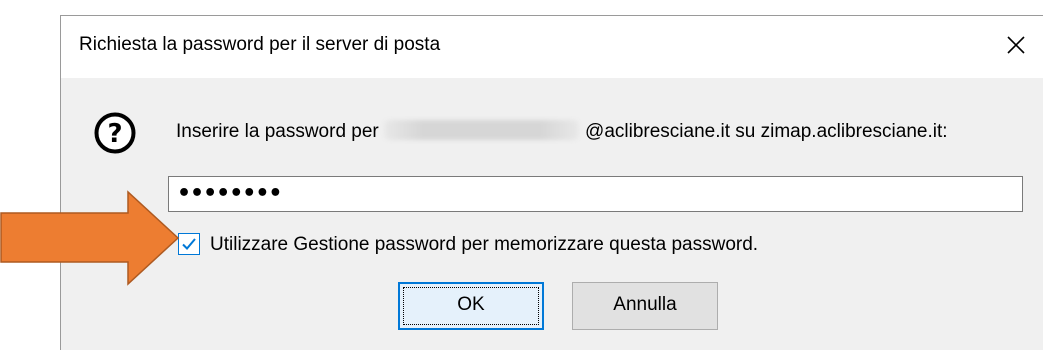  I want to click on close-icon, so click(1016, 45).